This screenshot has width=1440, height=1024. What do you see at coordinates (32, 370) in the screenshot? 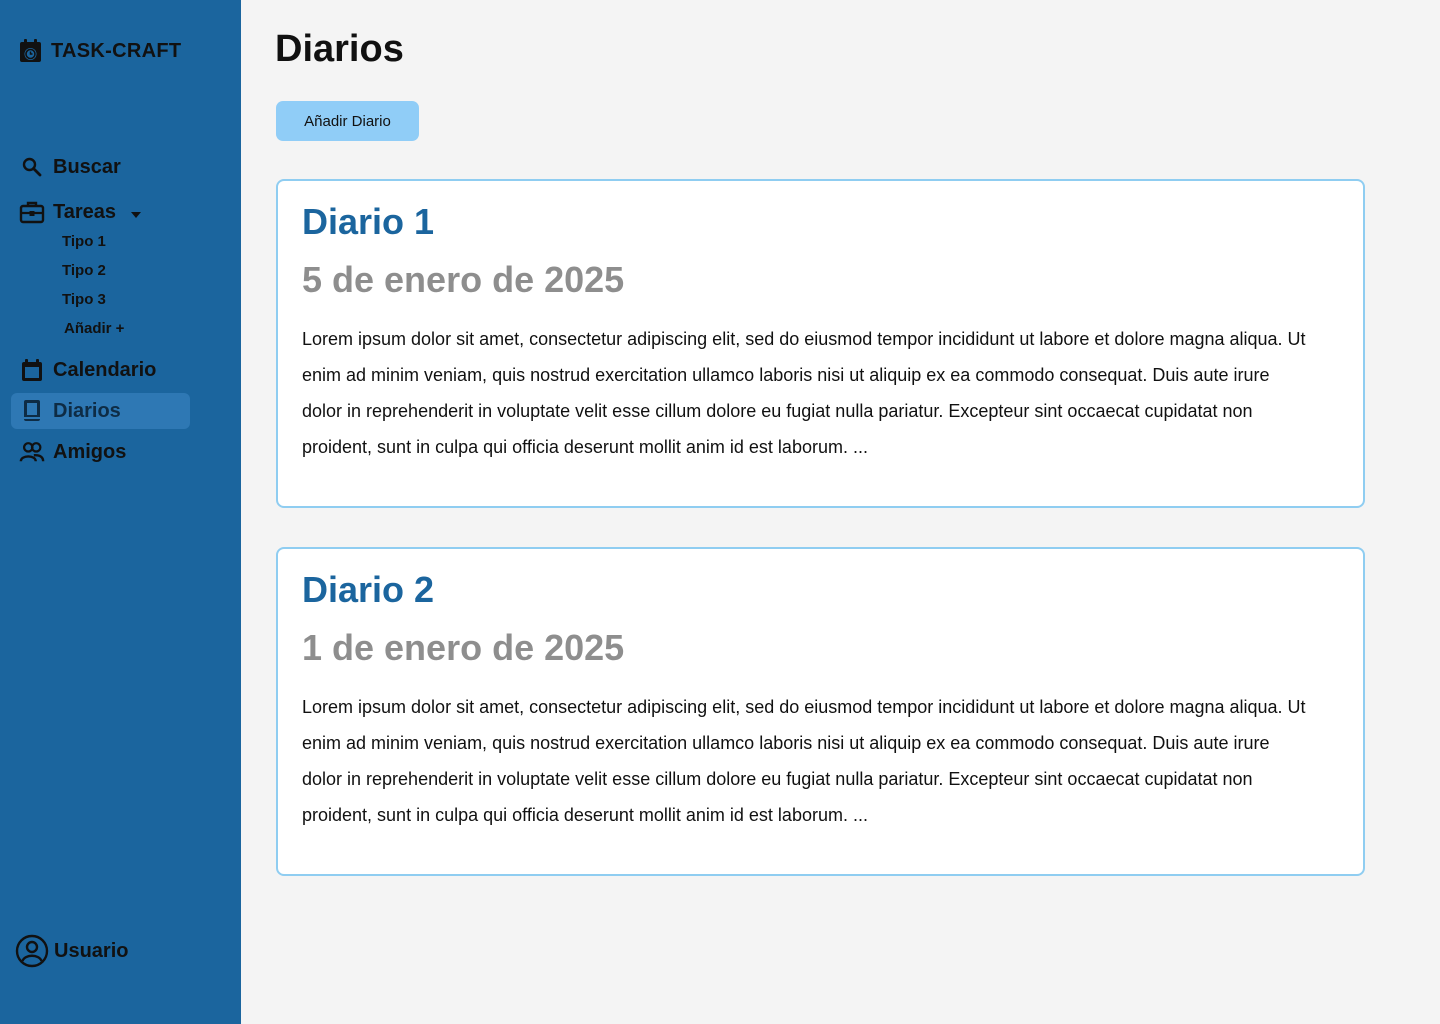
I see `calendar-icon` at bounding box center [32, 370].